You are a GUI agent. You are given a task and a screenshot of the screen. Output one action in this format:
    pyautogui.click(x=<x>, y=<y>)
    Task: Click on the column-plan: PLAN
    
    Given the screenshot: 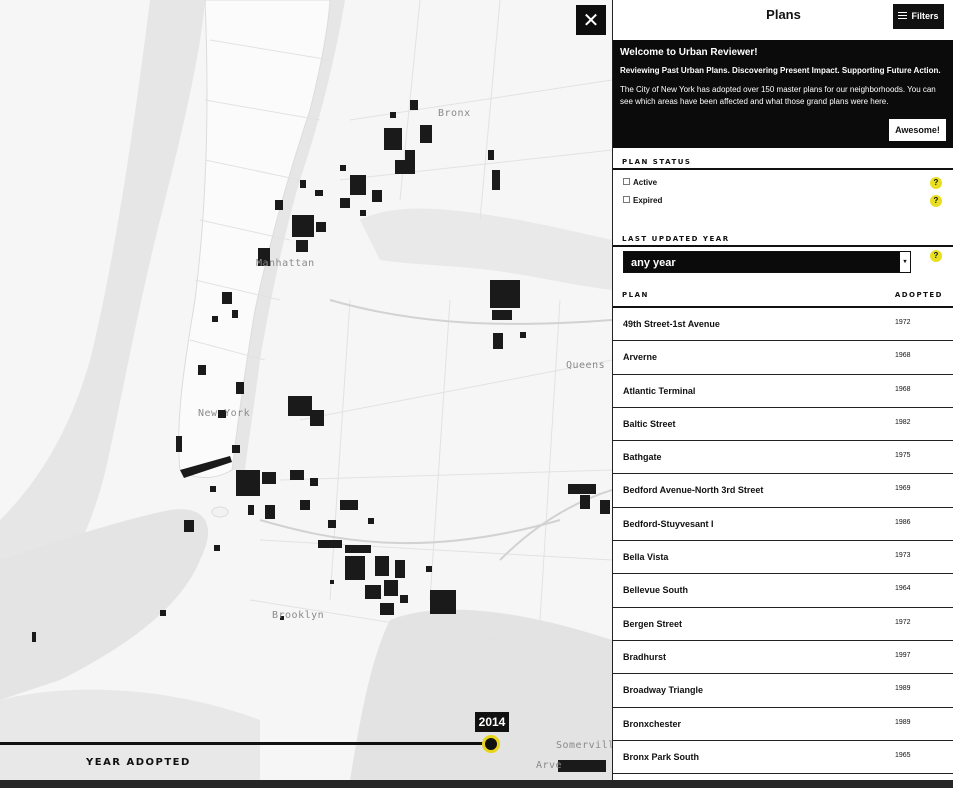 What is the action you would take?
    pyautogui.click(x=635, y=295)
    